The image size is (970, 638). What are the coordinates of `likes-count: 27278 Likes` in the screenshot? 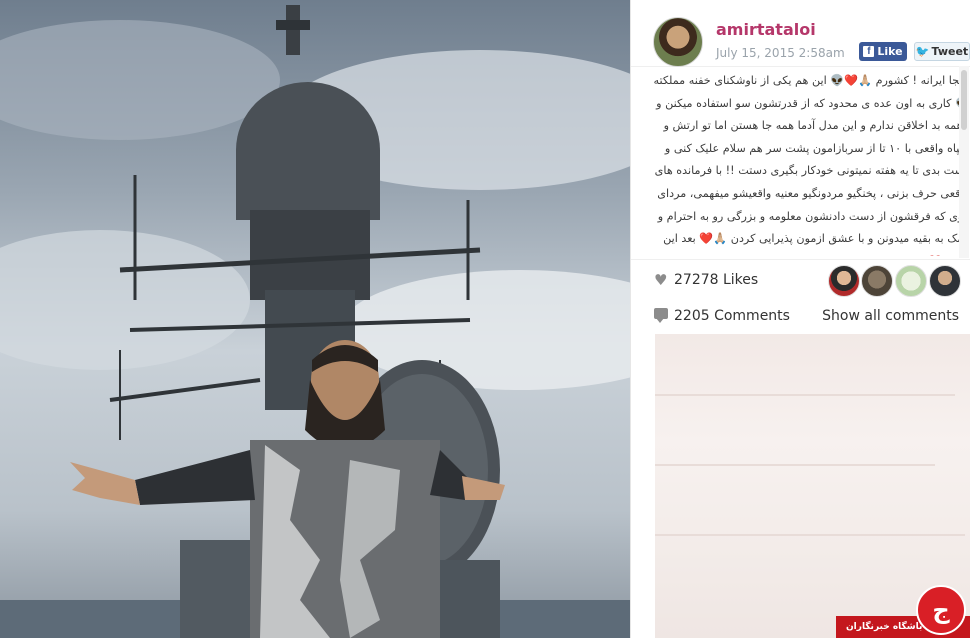 It's located at (716, 280).